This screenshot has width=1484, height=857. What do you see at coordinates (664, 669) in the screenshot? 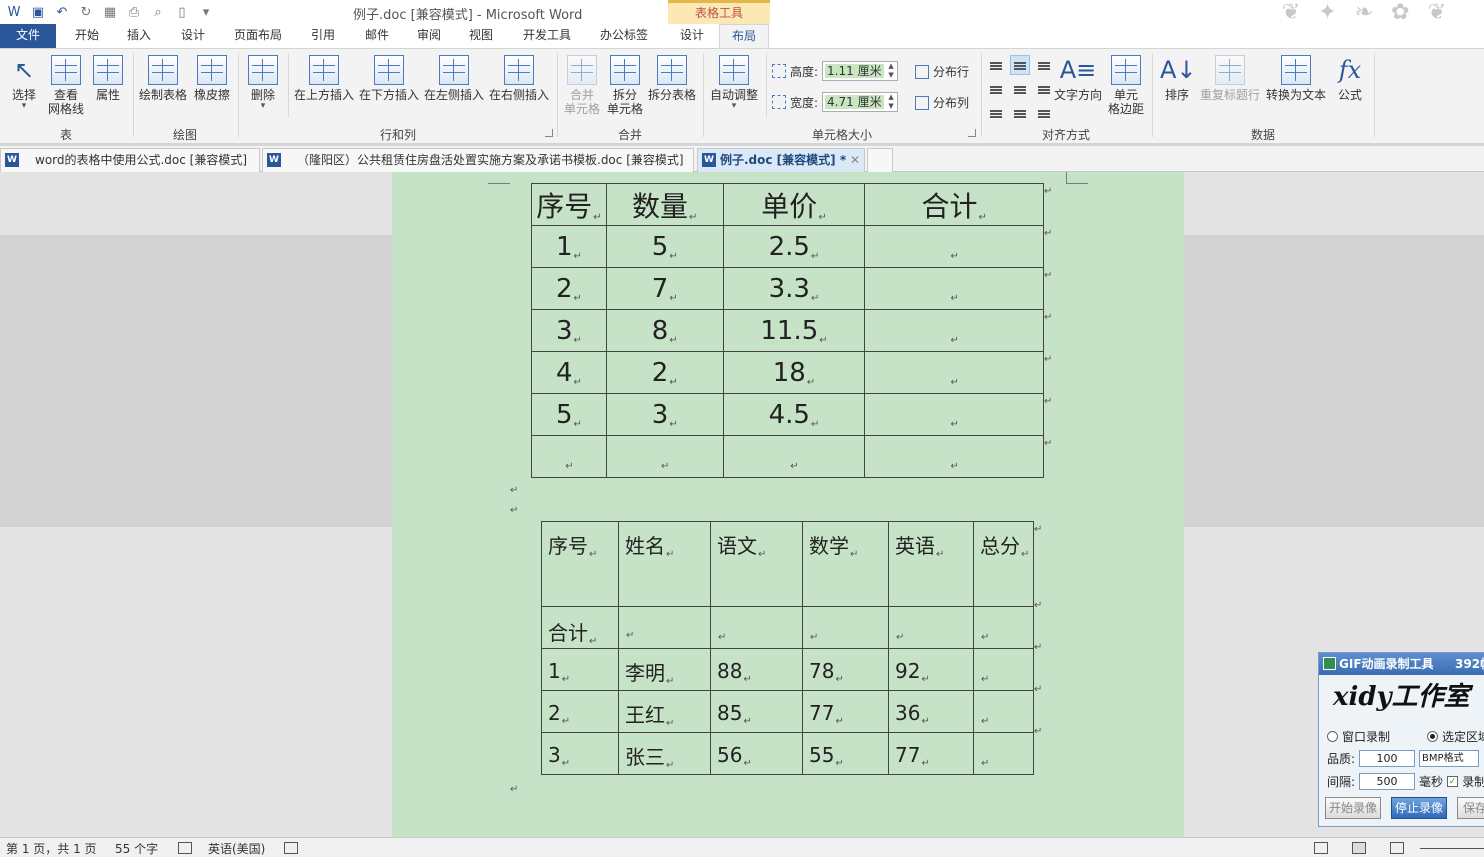
I see `table-cell: 李明↵` at bounding box center [664, 669].